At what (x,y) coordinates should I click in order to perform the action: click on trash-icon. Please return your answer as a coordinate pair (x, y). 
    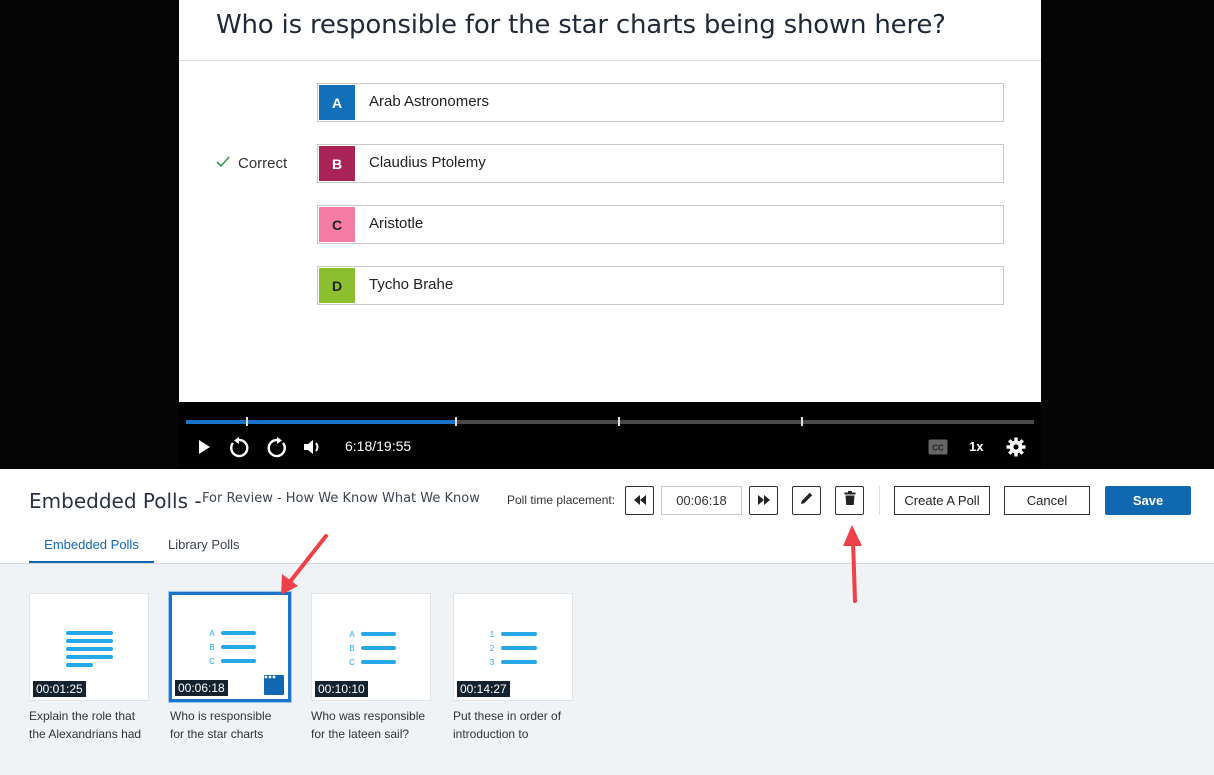
    Looking at the image, I should click on (850, 500).